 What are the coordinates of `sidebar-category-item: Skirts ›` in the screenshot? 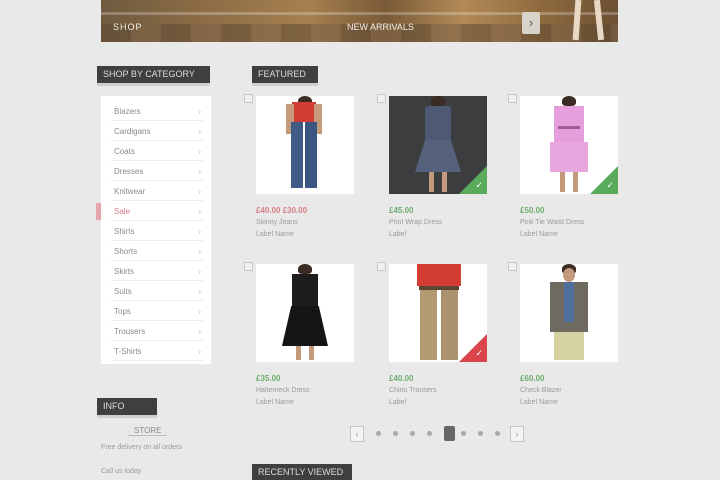 It's located at (157, 271).